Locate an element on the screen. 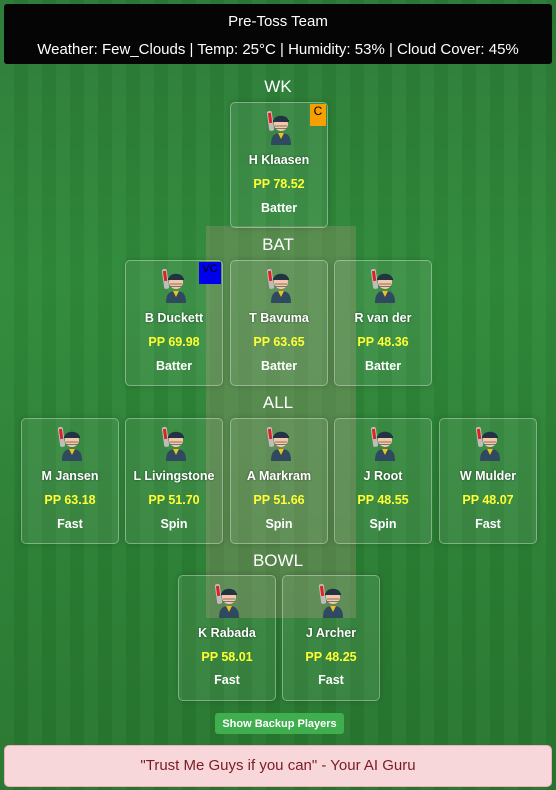 Image resolution: width=556 pixels, height=790 pixels. player-points: PP 78.52 is located at coordinates (279, 184).